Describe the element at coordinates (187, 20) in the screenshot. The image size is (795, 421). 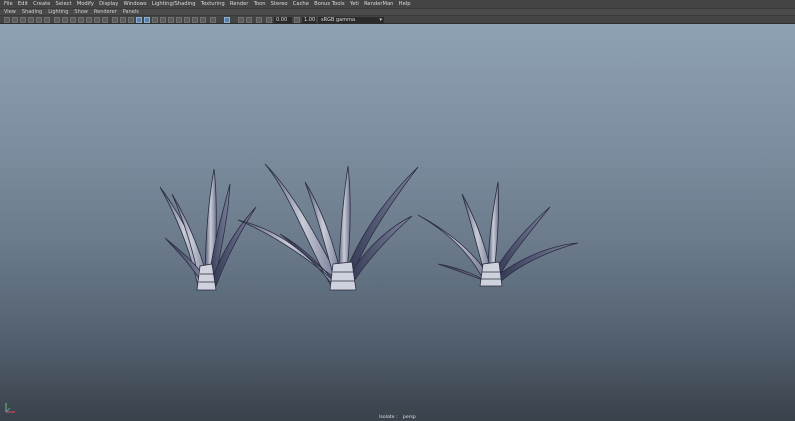
I see `motion-blur-icon` at that location.